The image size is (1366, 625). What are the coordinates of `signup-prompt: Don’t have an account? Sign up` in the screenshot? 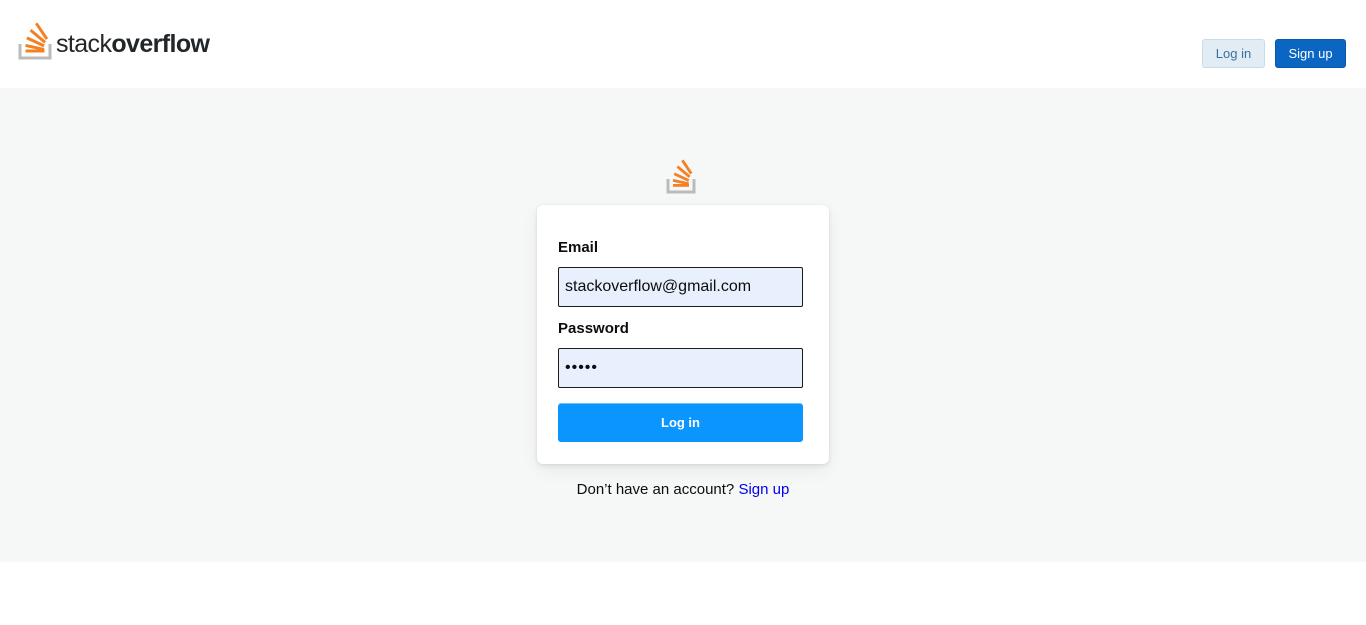 It's located at (683, 489).